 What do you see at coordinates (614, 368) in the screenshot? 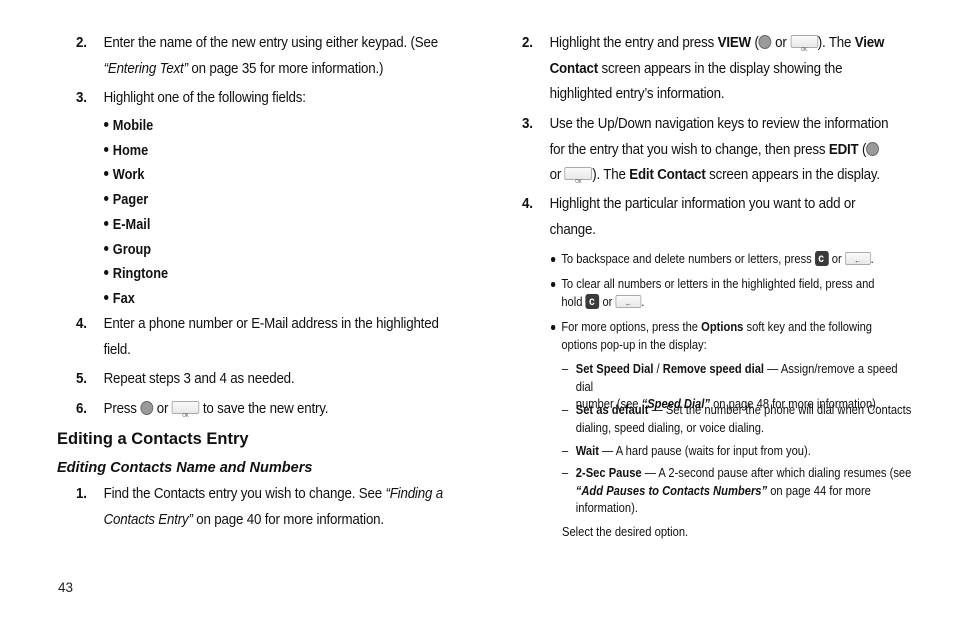
I see `option-label: Set Speed Dial` at bounding box center [614, 368].